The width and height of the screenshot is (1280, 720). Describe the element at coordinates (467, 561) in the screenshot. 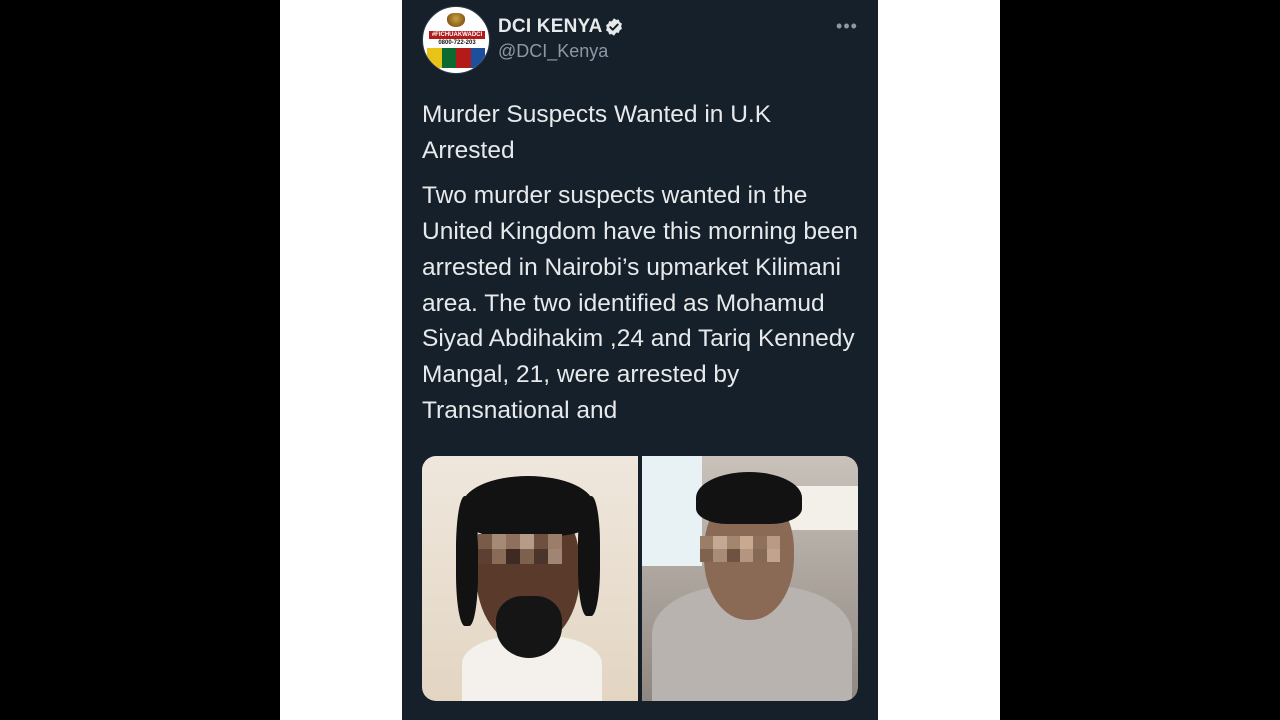

I see `suspect-1-locs-left` at that location.